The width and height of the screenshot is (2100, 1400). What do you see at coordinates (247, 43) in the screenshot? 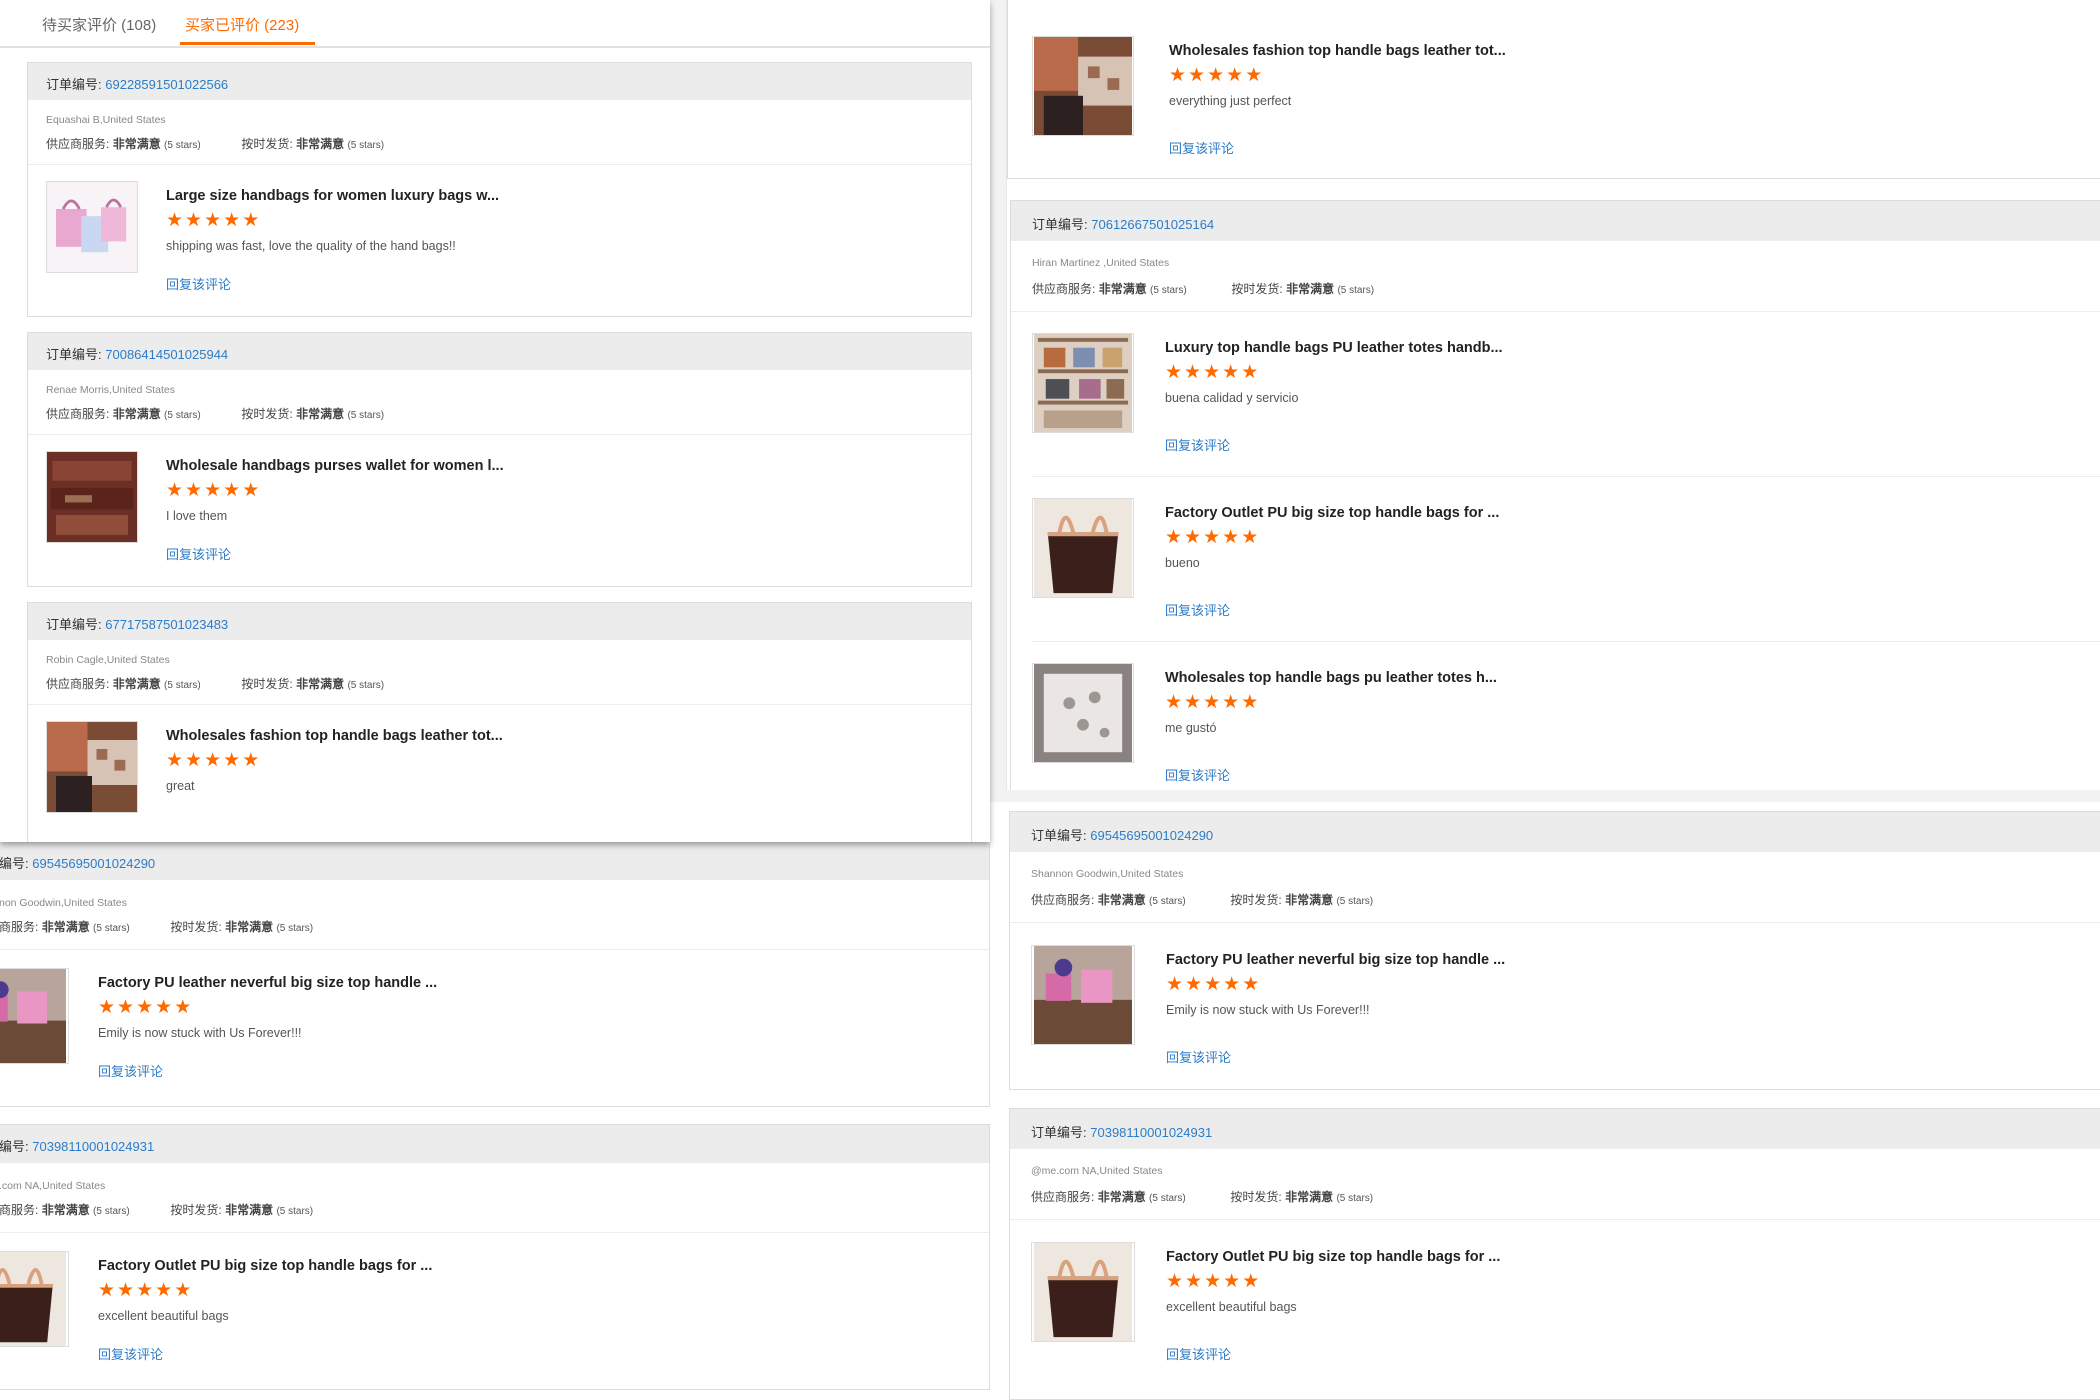
I see `active-tab-indicator` at bounding box center [247, 43].